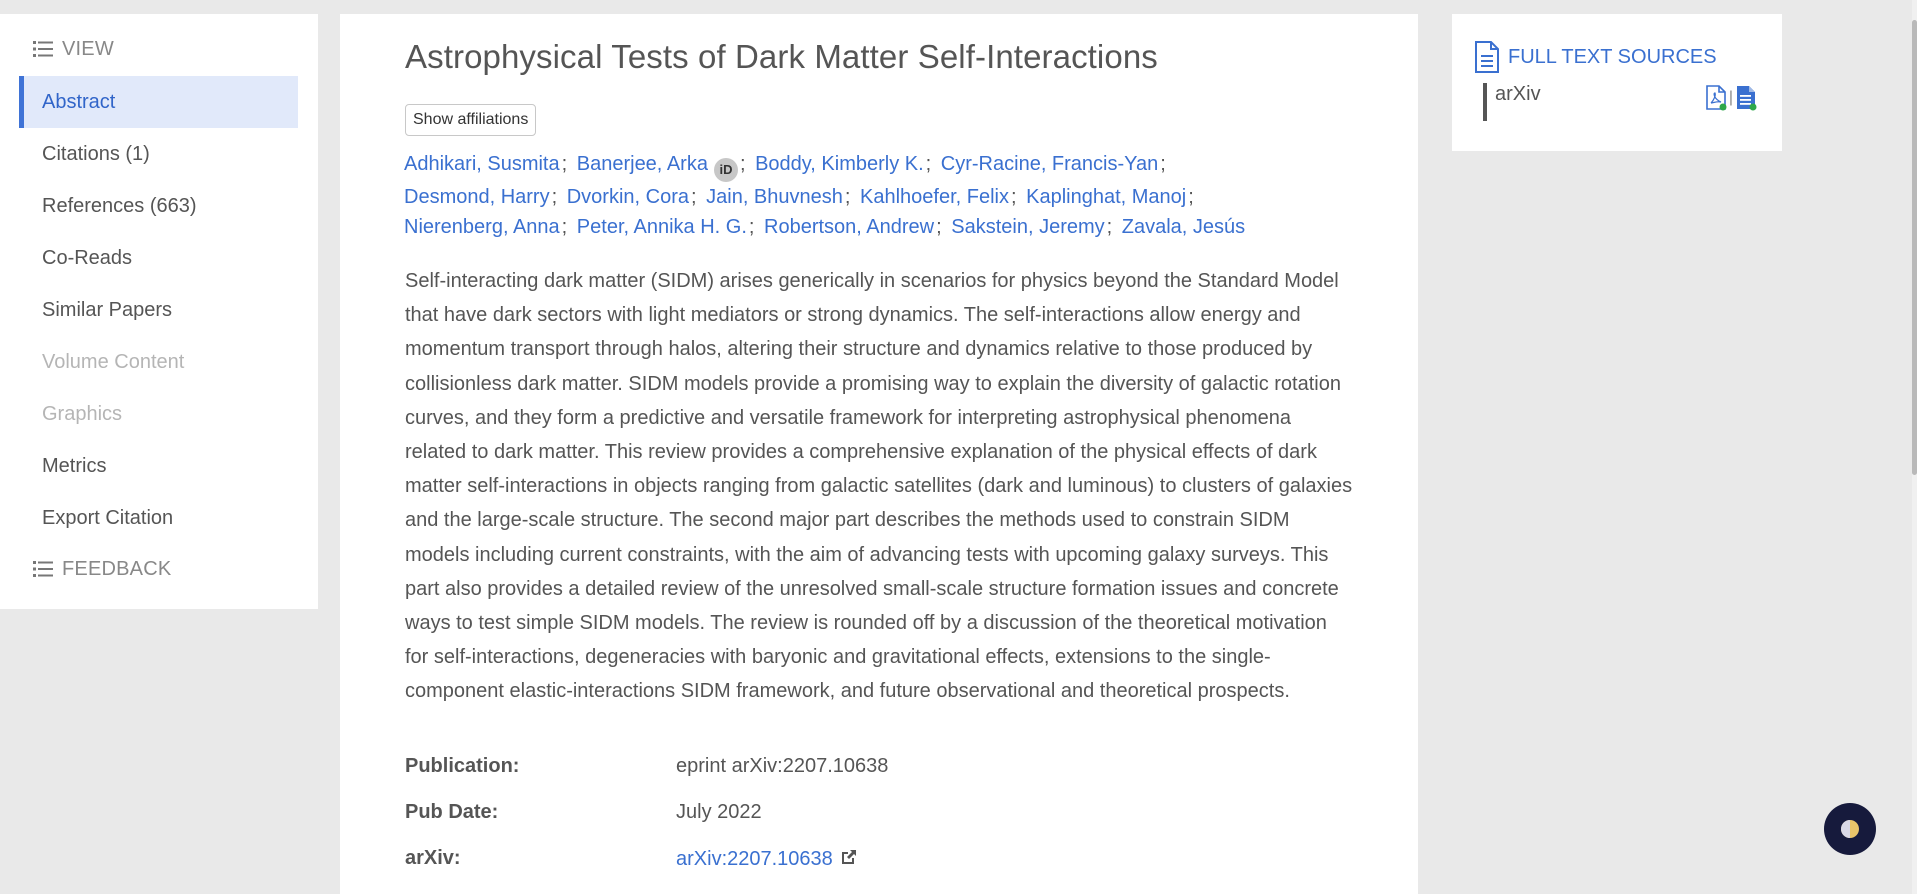 The image size is (1917, 894). I want to click on pdf-icon, so click(1716, 98).